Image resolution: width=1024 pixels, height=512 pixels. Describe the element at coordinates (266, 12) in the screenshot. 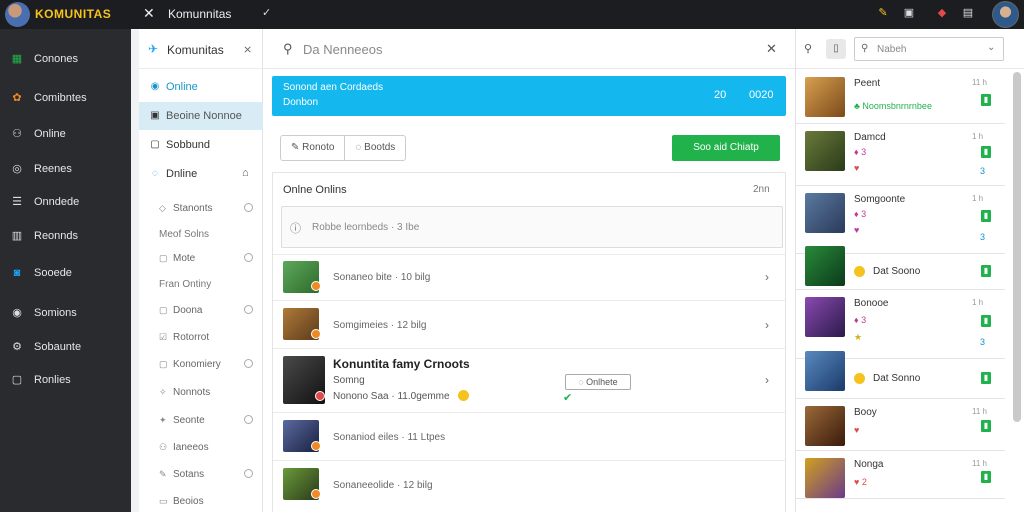

I see `chevron-down-icon: ✓` at that location.